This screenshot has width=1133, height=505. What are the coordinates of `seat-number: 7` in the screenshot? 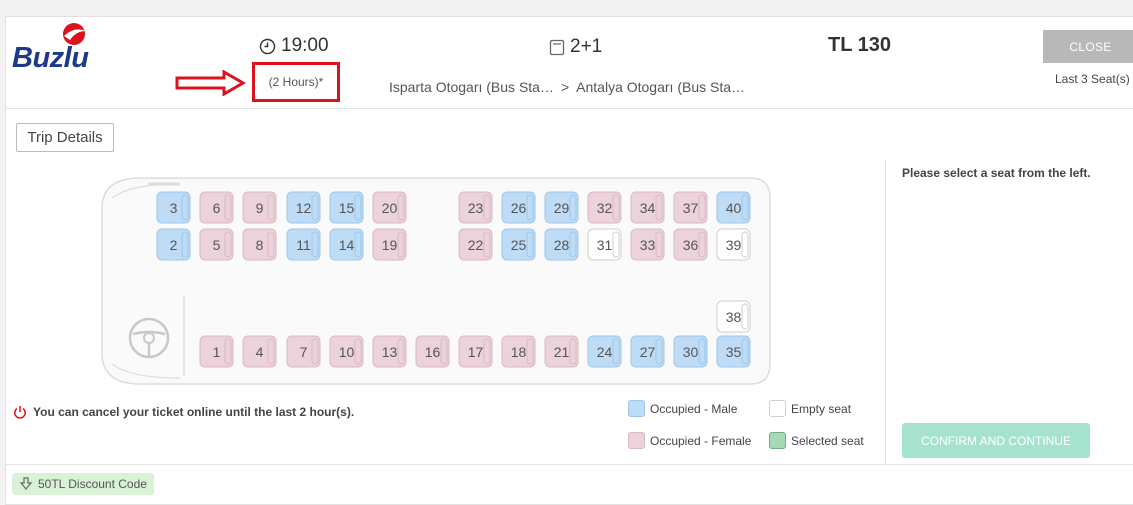 It's located at (303, 351).